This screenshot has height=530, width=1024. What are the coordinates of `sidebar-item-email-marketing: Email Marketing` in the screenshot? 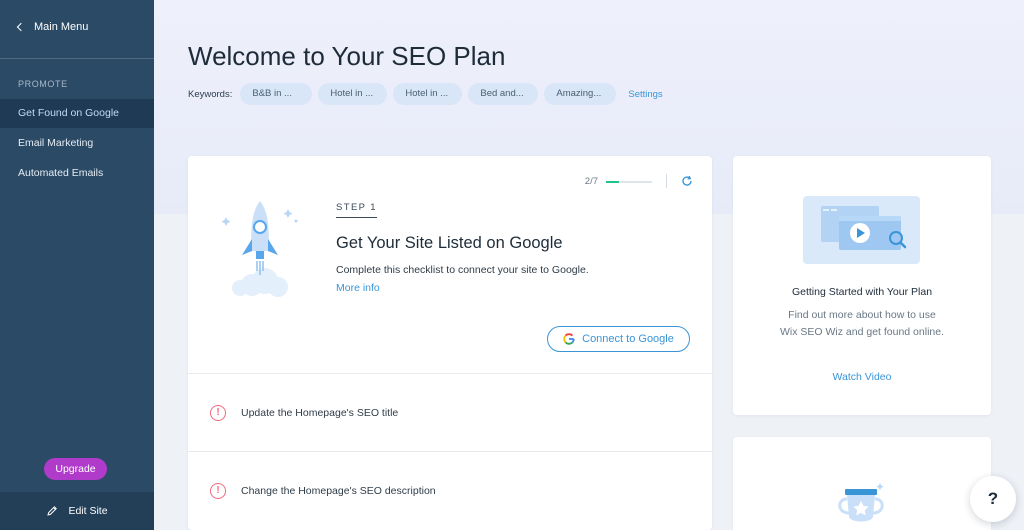 It's located at (77, 143).